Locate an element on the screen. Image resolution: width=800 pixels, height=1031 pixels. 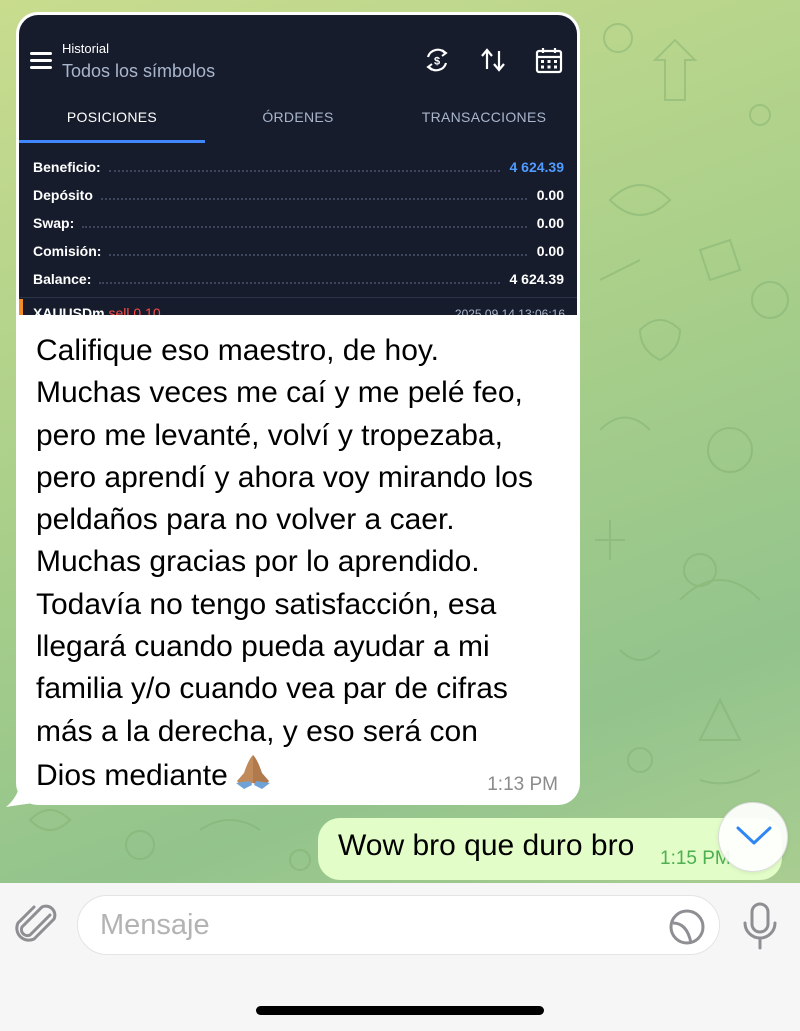
sync-currency-icon: $ is located at coordinates (437, 60).